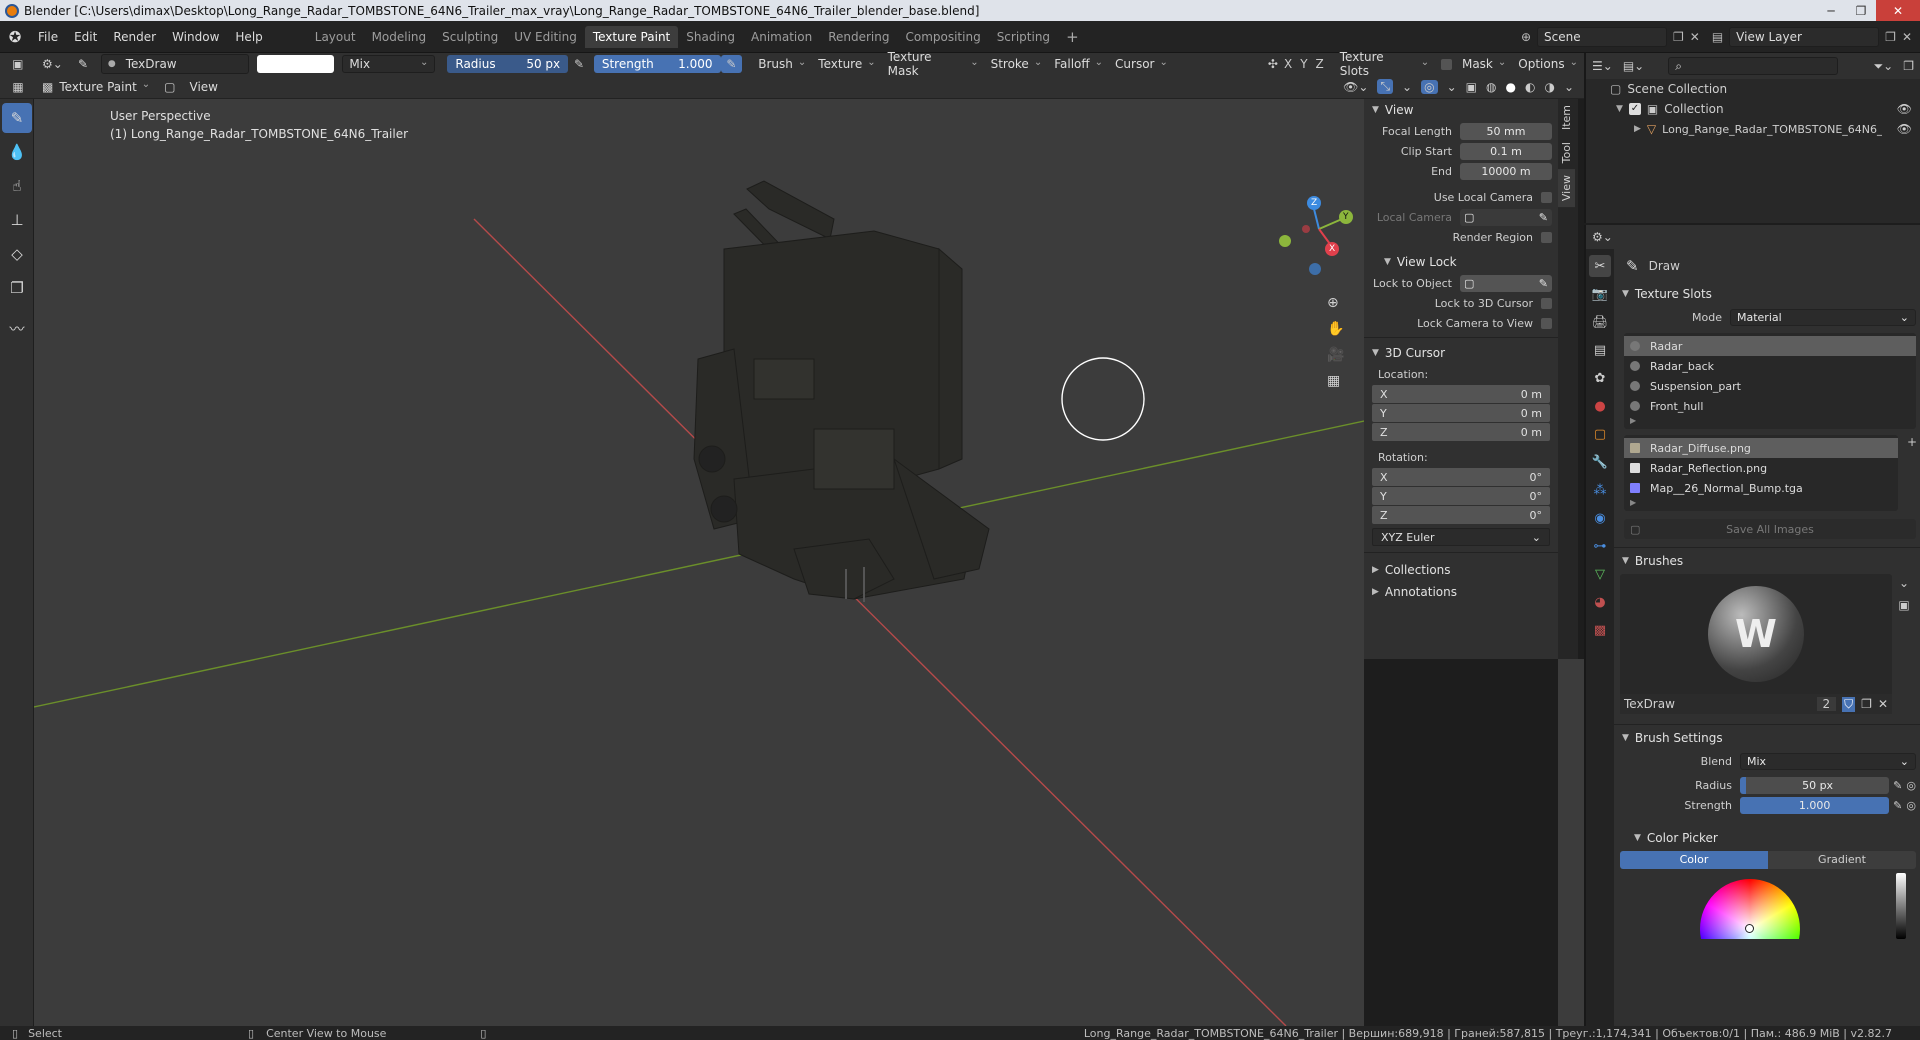  I want to click on constraints-tab-icon: ⊶, so click(1600, 546).